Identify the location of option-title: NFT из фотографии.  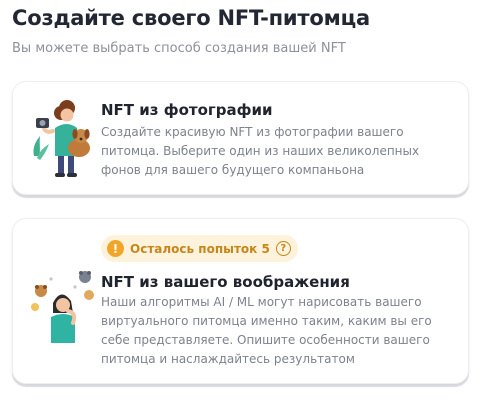
(187, 110).